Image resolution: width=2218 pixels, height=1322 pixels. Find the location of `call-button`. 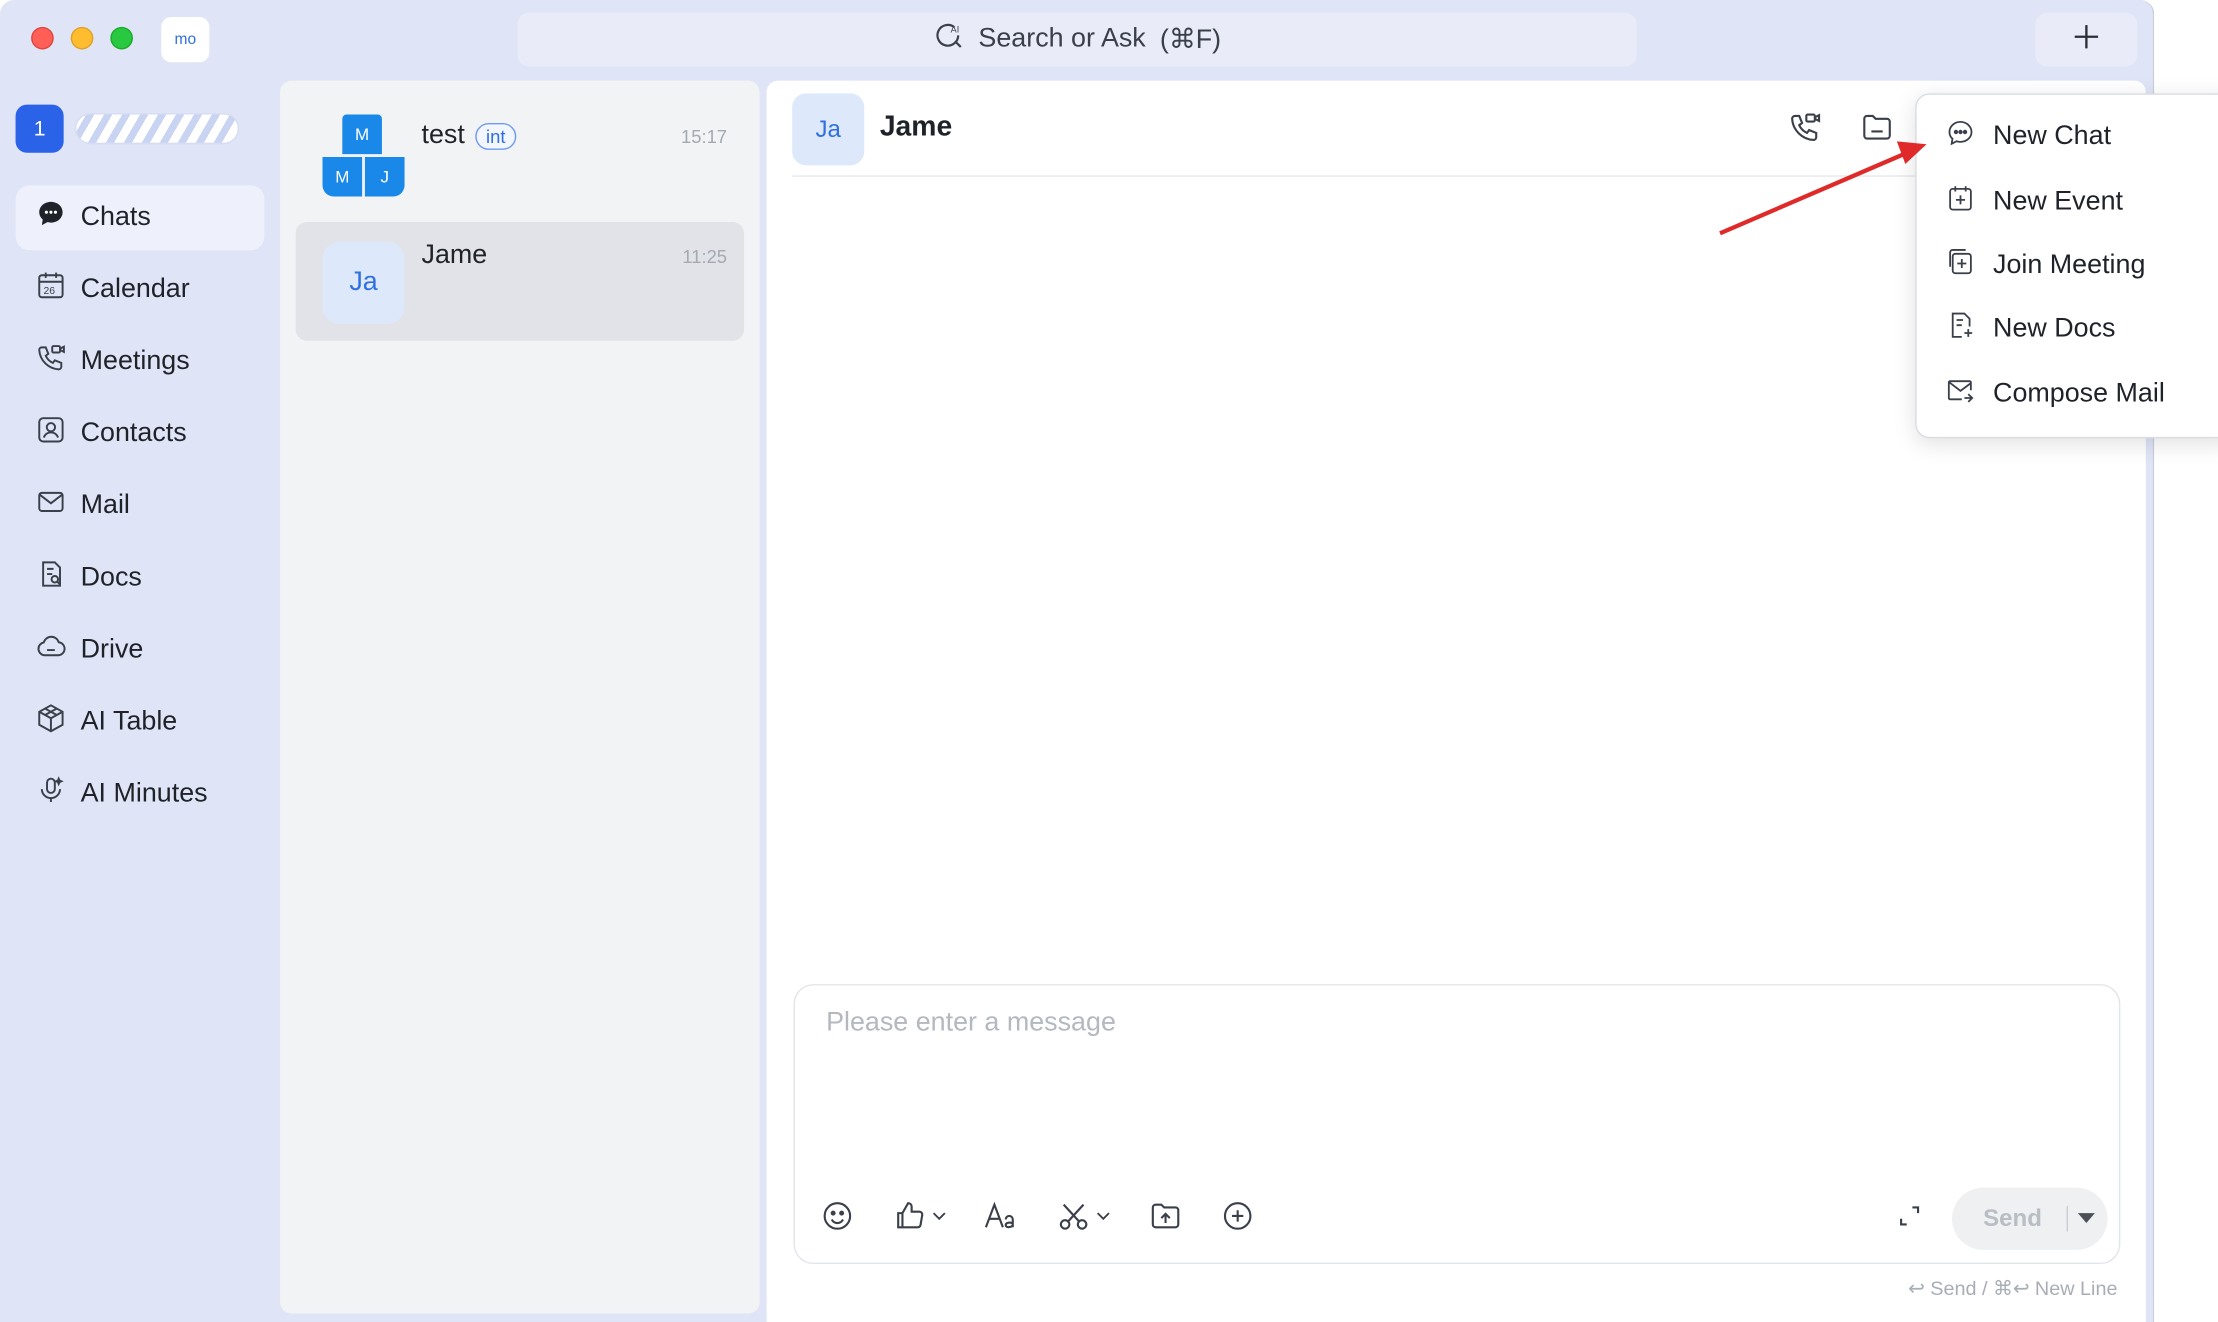

call-button is located at coordinates (1805, 130).